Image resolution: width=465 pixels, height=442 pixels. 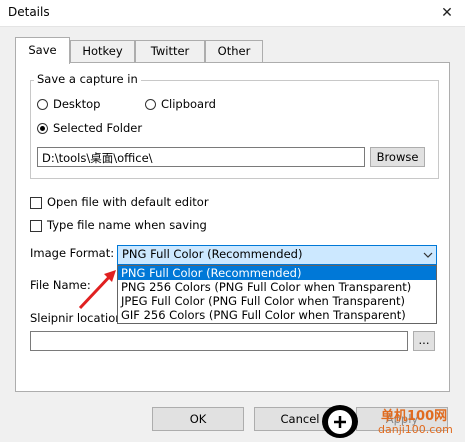 I want to click on tab-hotkey: Hotkey, so click(x=102, y=51).